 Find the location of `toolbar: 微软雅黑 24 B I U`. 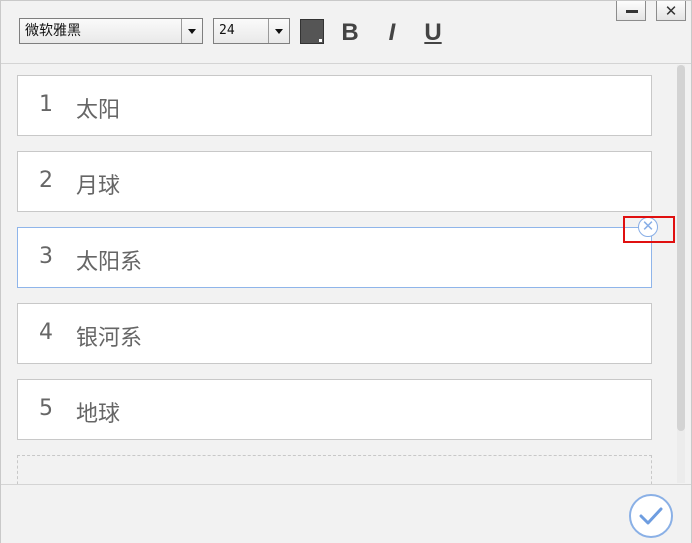

toolbar: 微软雅黑 24 B I U is located at coordinates (346, 32).